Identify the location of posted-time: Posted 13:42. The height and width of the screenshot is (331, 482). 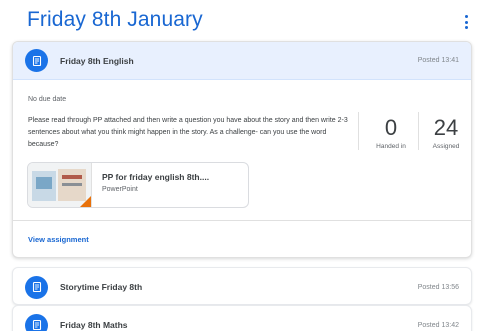
(438, 325).